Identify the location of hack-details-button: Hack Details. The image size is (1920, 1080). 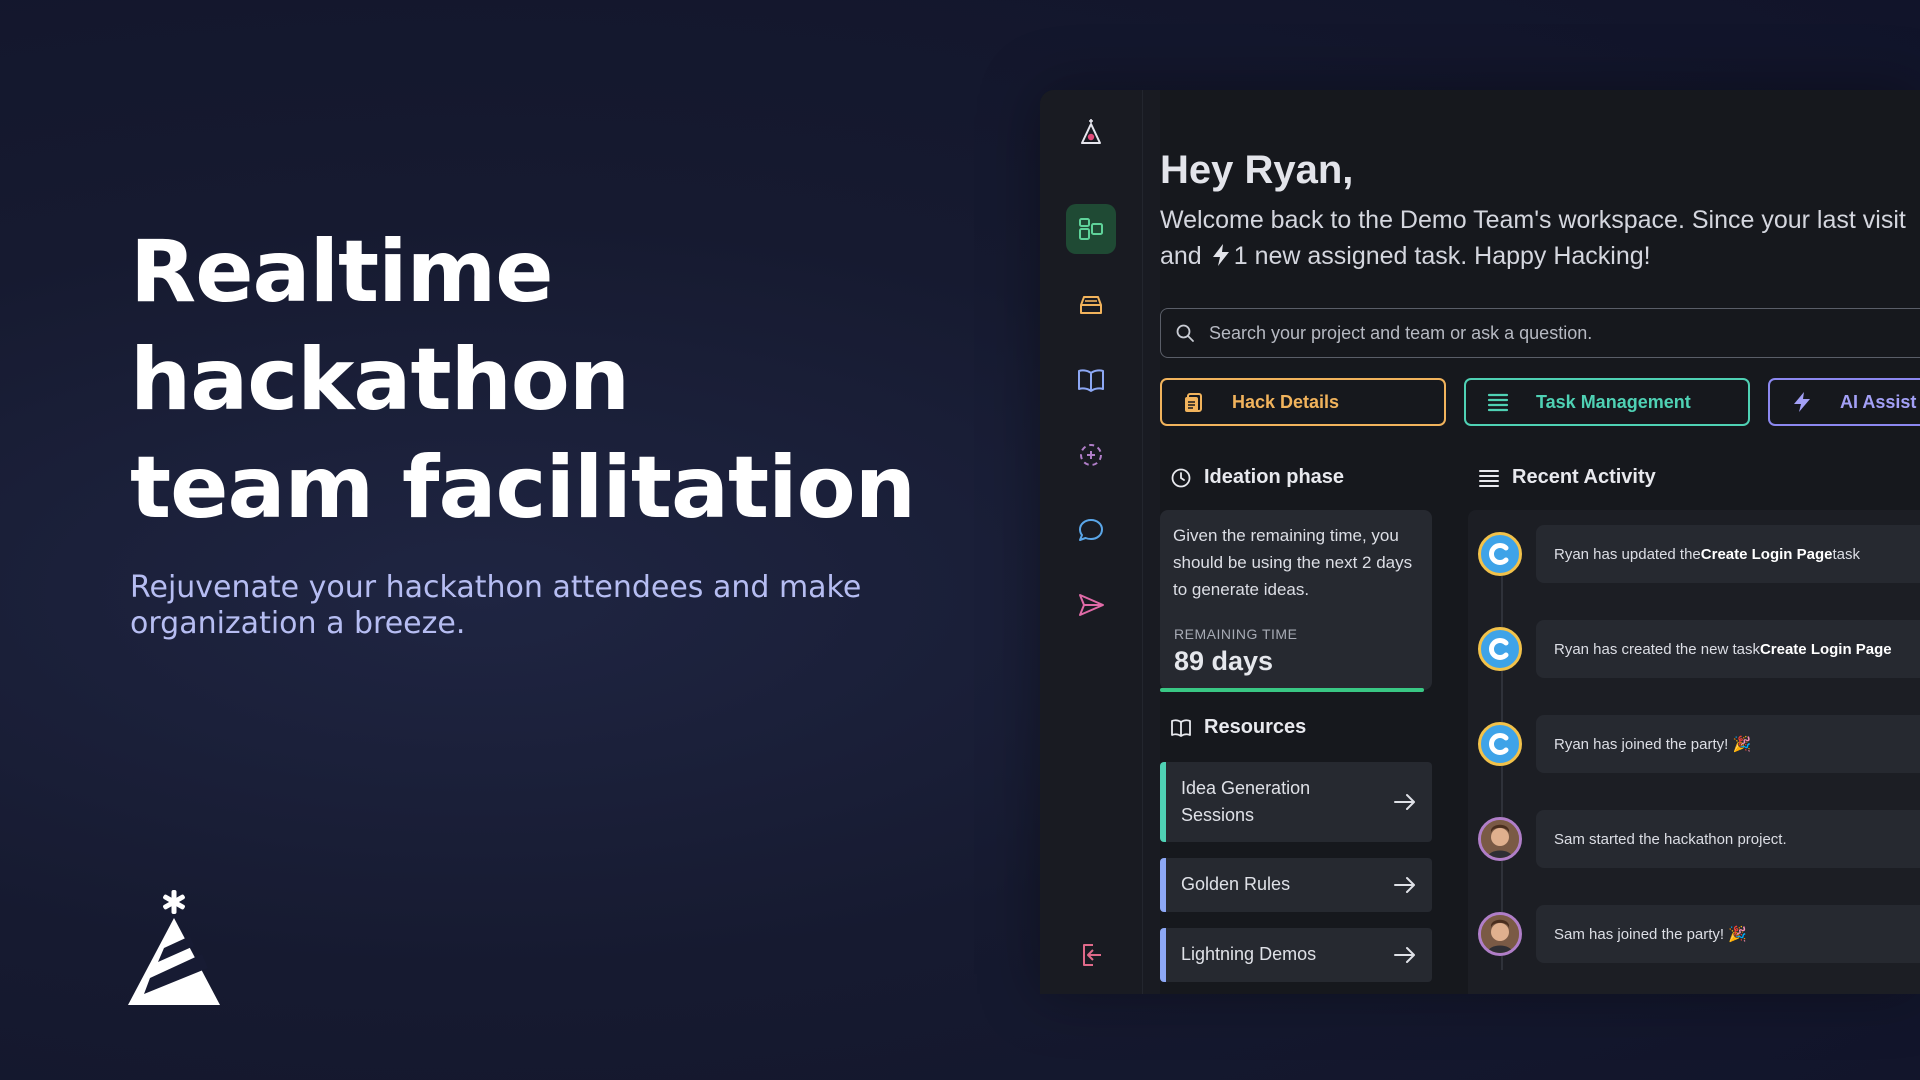
(1303, 402).